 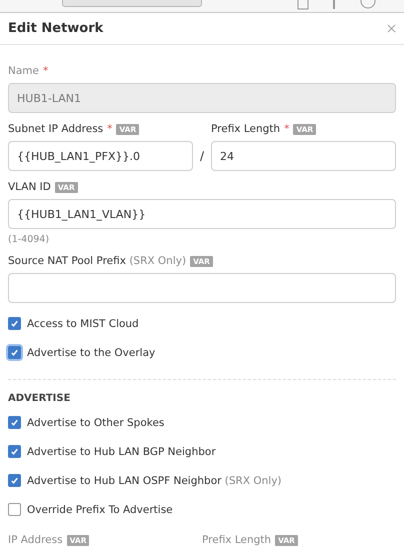 I want to click on section-heading: ADVERTISE, so click(x=40, y=399).